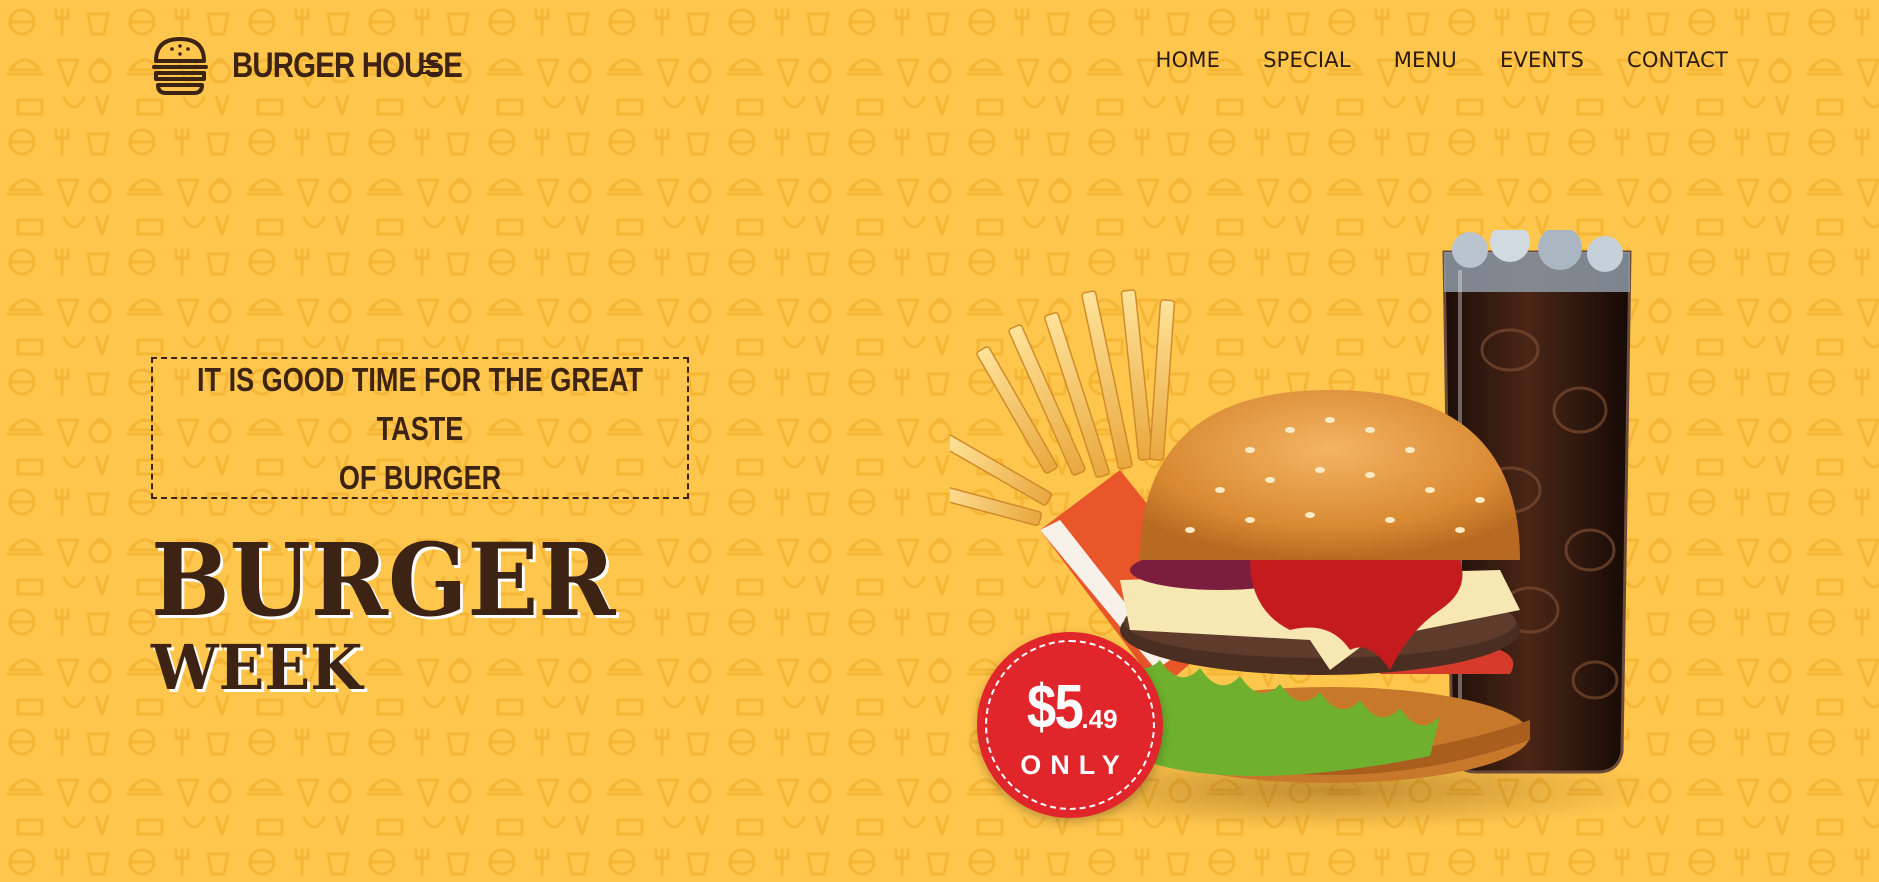  I want to click on nav-special: SPECIAL, so click(1307, 60).